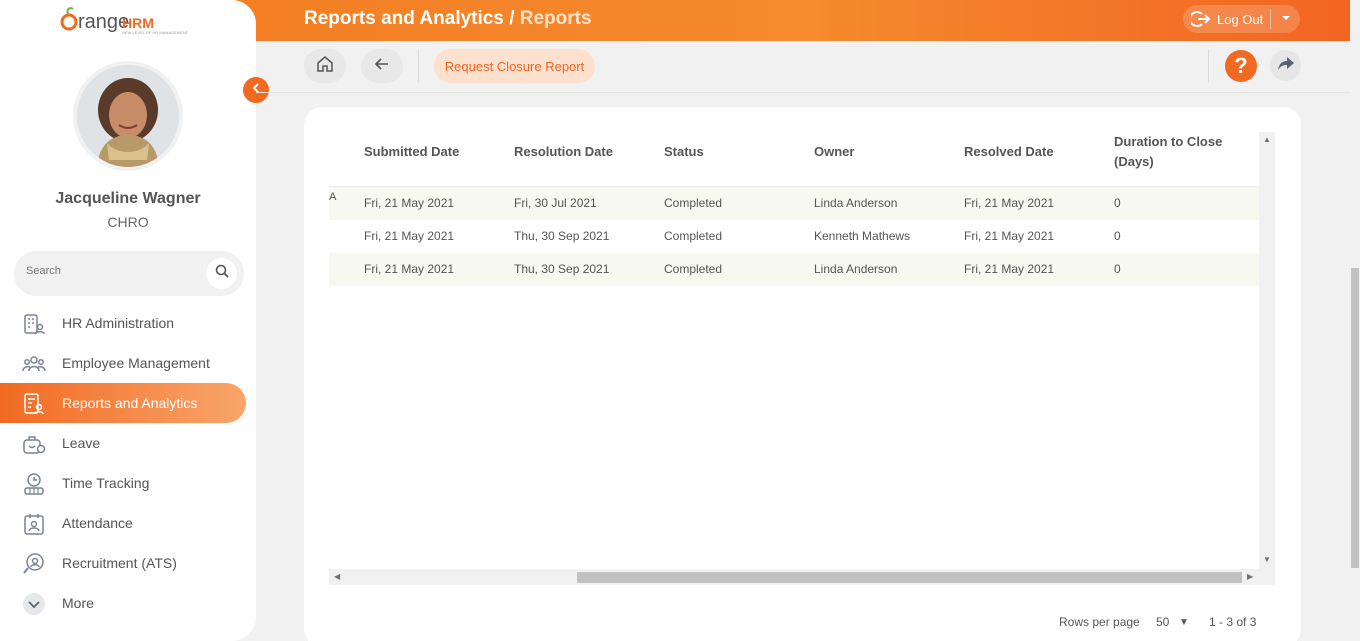 This screenshot has width=1360, height=641. I want to click on cell-resolution-date: Fri, 30 Jul 2021, so click(555, 203).